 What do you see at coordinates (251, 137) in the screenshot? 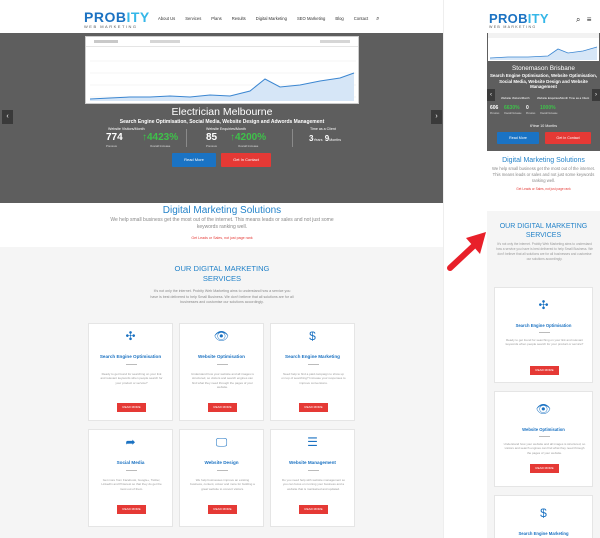
I see `stat-after-number: 4200%` at bounding box center [251, 137].